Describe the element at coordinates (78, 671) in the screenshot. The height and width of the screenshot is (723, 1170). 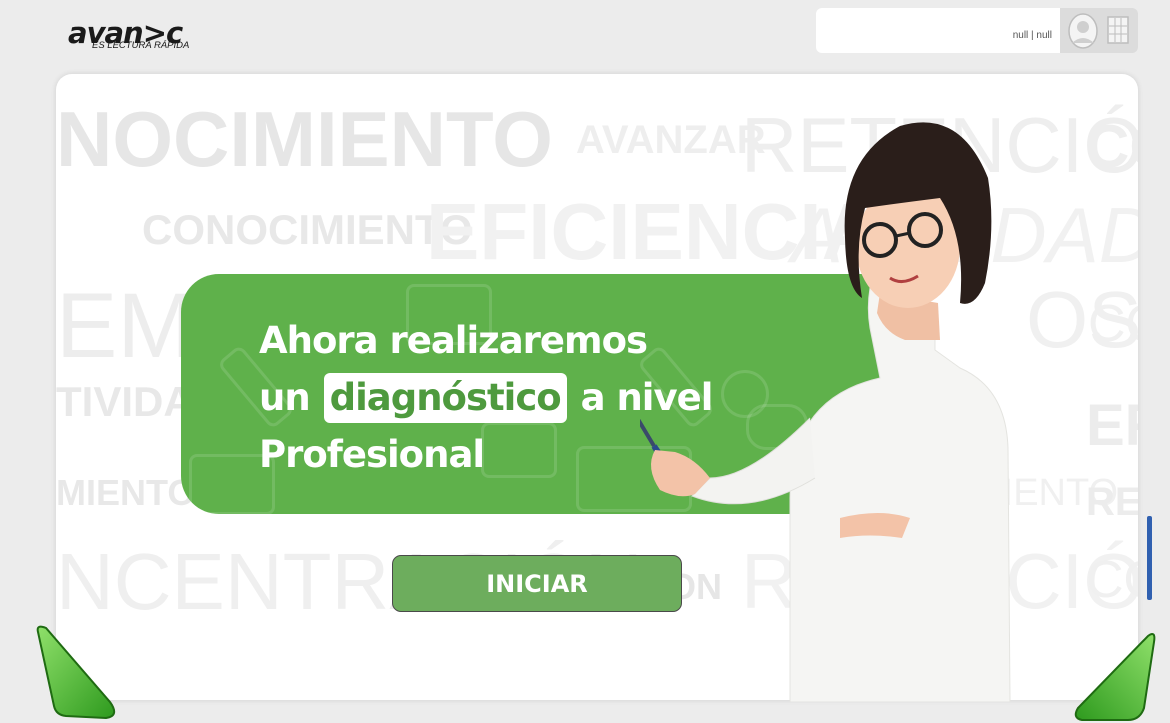
I see `previous-arrow-icon` at that location.